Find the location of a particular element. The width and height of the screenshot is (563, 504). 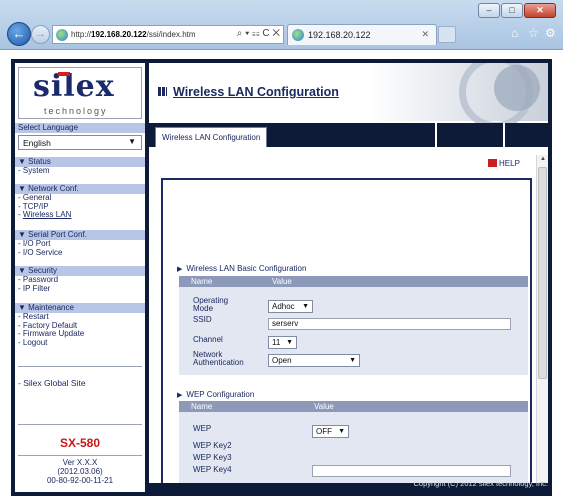

wep-col-name: Name is located at coordinates (202, 406).